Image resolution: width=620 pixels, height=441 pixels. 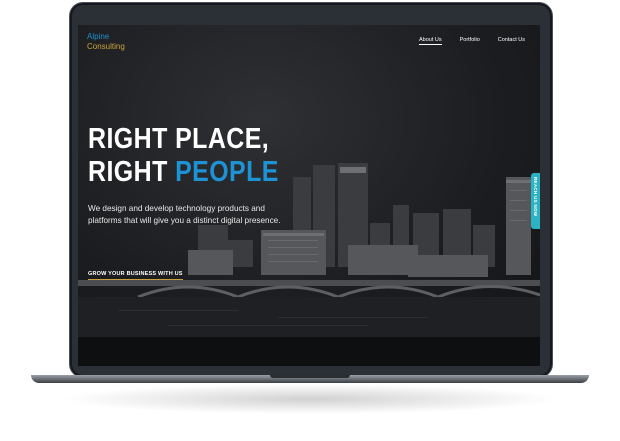 I want to click on side-tab-label: REACH US NOW, so click(x=535, y=197).